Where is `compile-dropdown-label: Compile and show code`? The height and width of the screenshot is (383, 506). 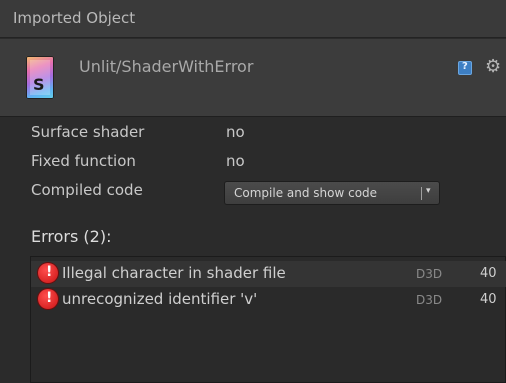 compile-dropdown-label: Compile and show code is located at coordinates (306, 193).